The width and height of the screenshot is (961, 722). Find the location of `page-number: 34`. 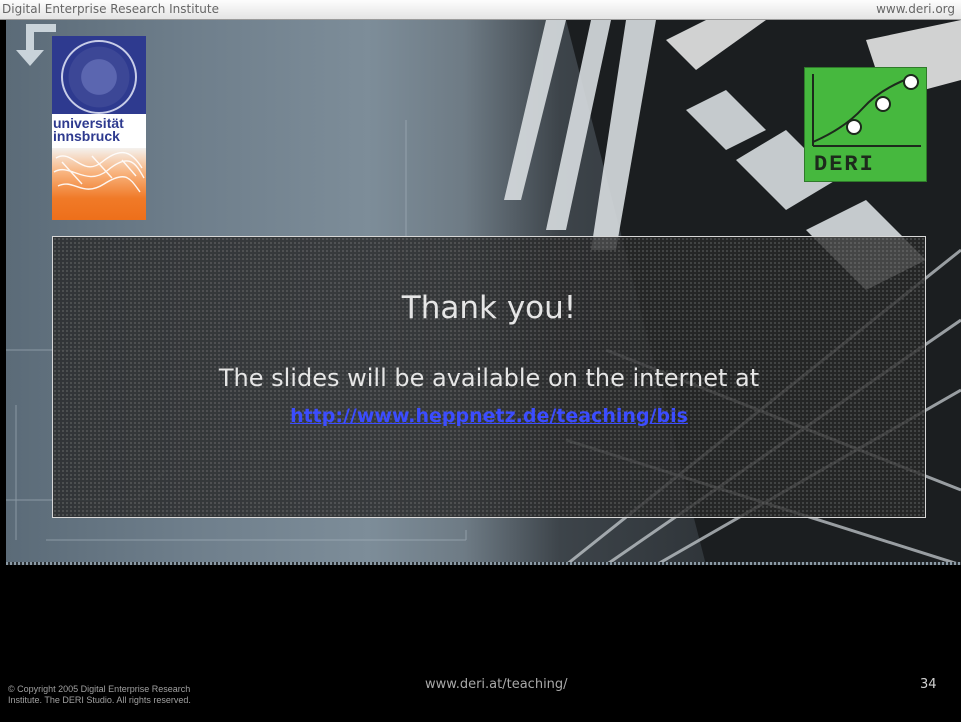

page-number: 34 is located at coordinates (928, 684).